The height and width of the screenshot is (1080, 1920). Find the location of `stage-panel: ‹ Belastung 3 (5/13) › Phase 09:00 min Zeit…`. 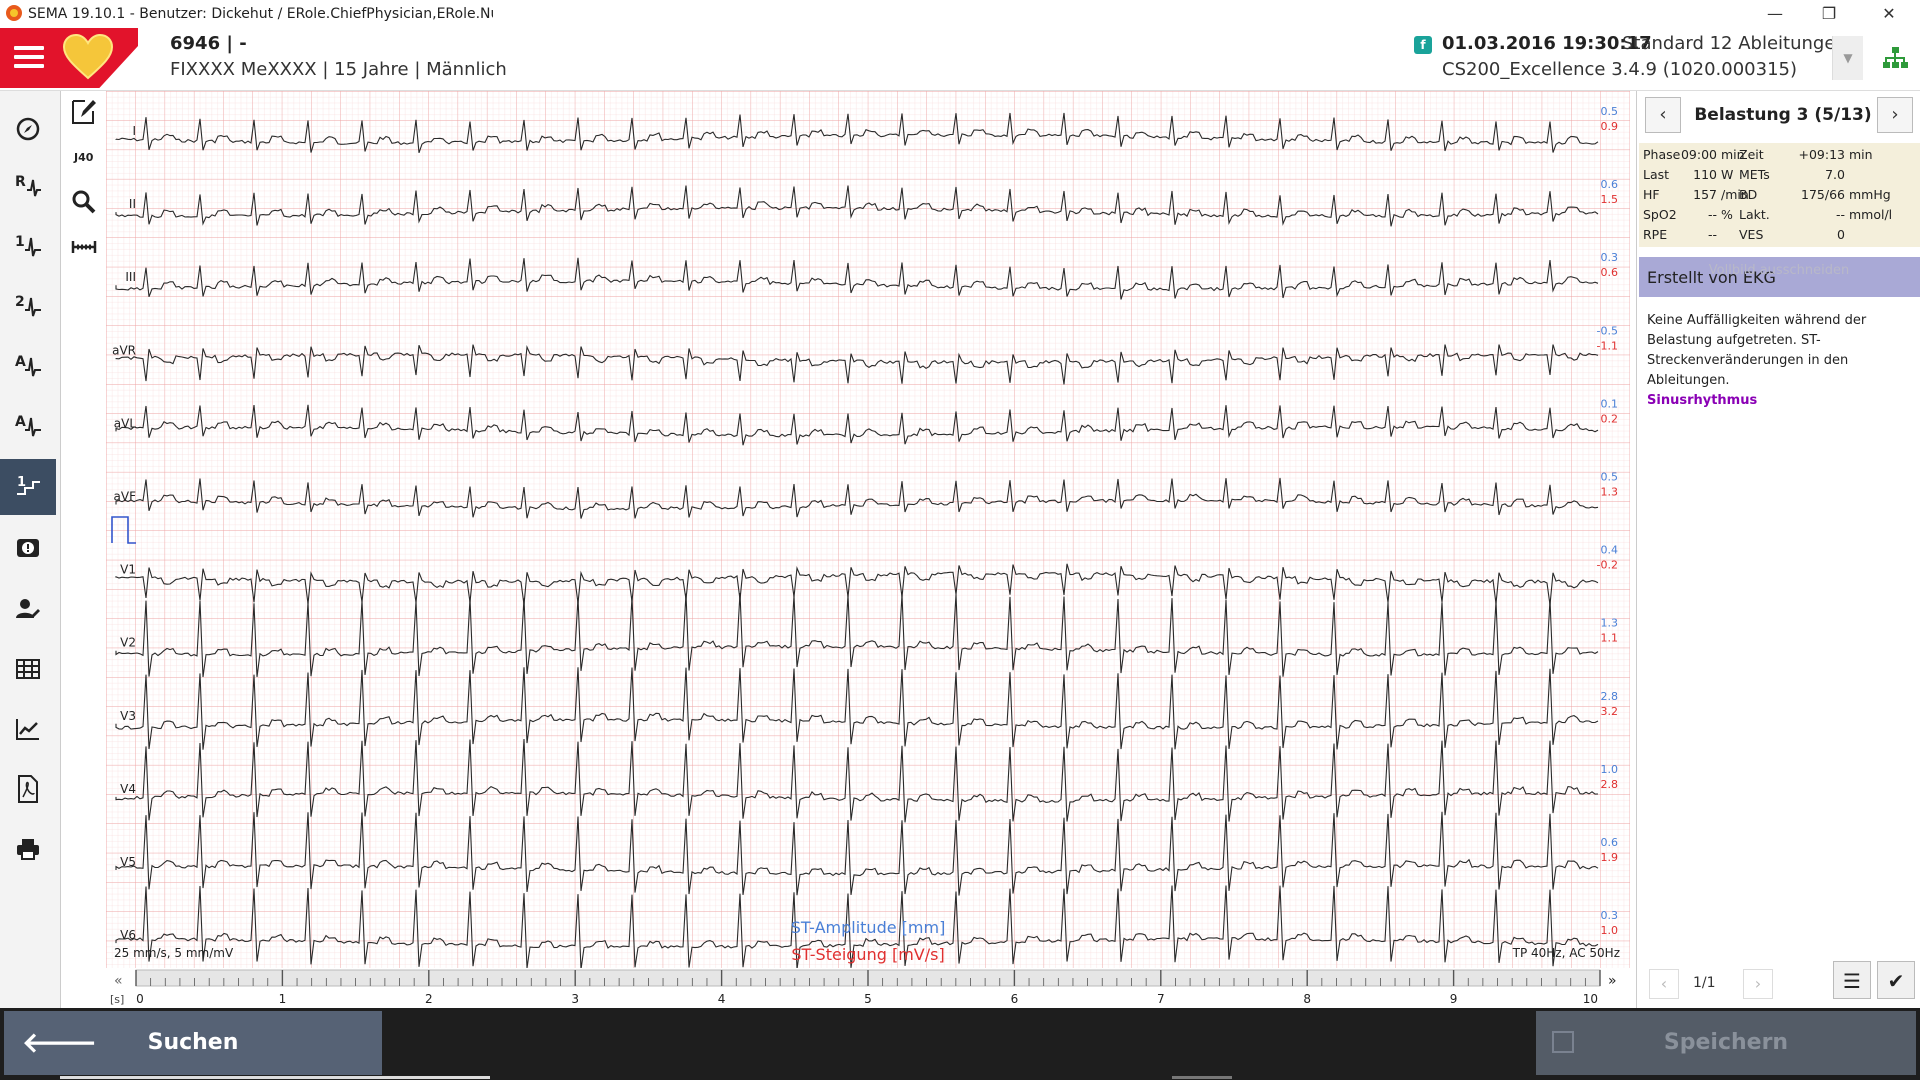

stage-panel: ‹ Belastung 3 (5/13) › Phase 09:00 min Zeit… is located at coordinates (1778, 549).